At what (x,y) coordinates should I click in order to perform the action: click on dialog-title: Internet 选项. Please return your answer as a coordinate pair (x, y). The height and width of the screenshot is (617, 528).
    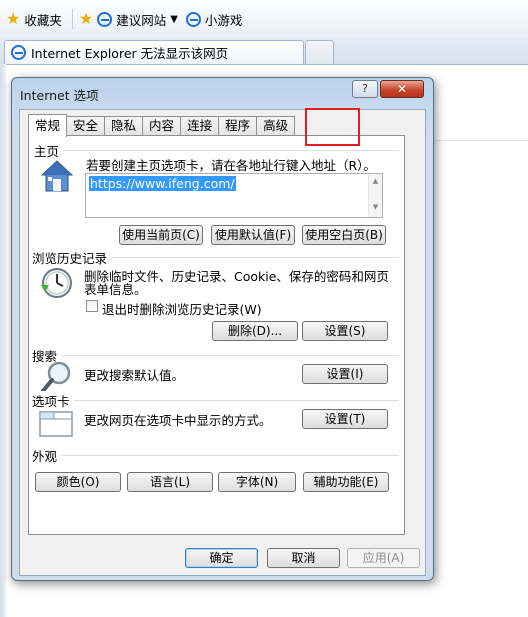
    Looking at the image, I should click on (59, 95).